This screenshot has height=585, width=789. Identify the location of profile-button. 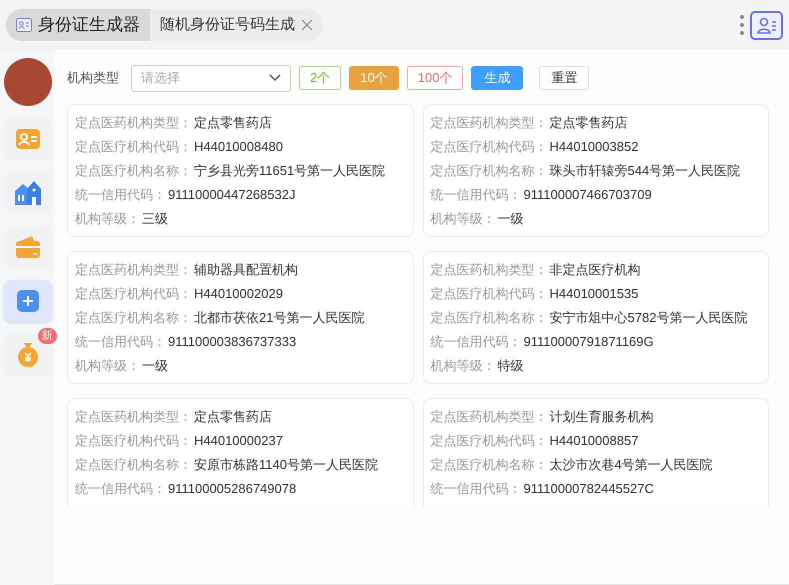
(766, 25).